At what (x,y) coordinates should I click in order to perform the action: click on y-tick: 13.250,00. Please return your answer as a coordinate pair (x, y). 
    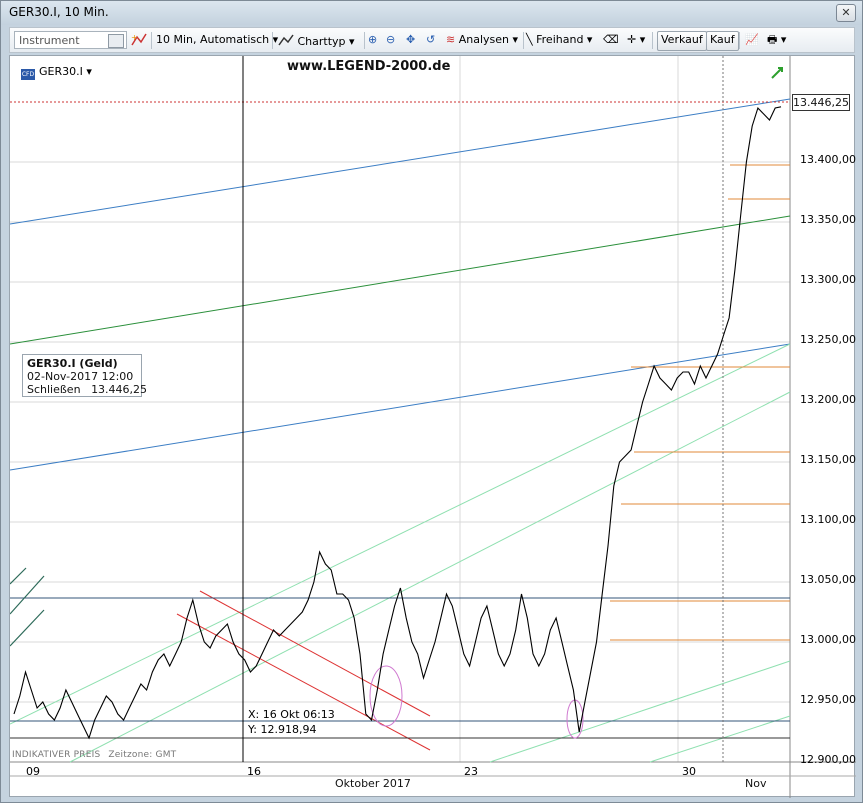
    Looking at the image, I should click on (828, 339).